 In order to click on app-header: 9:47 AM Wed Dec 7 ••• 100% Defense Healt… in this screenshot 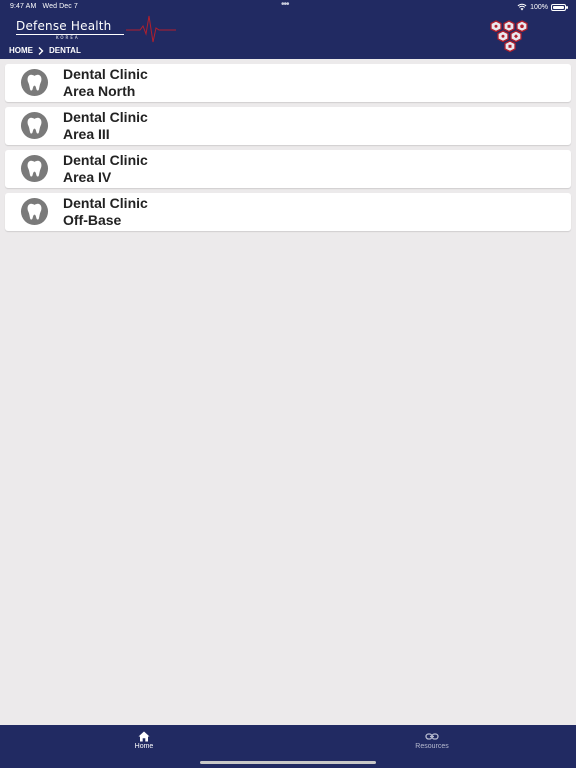, I will do `click(288, 29)`.